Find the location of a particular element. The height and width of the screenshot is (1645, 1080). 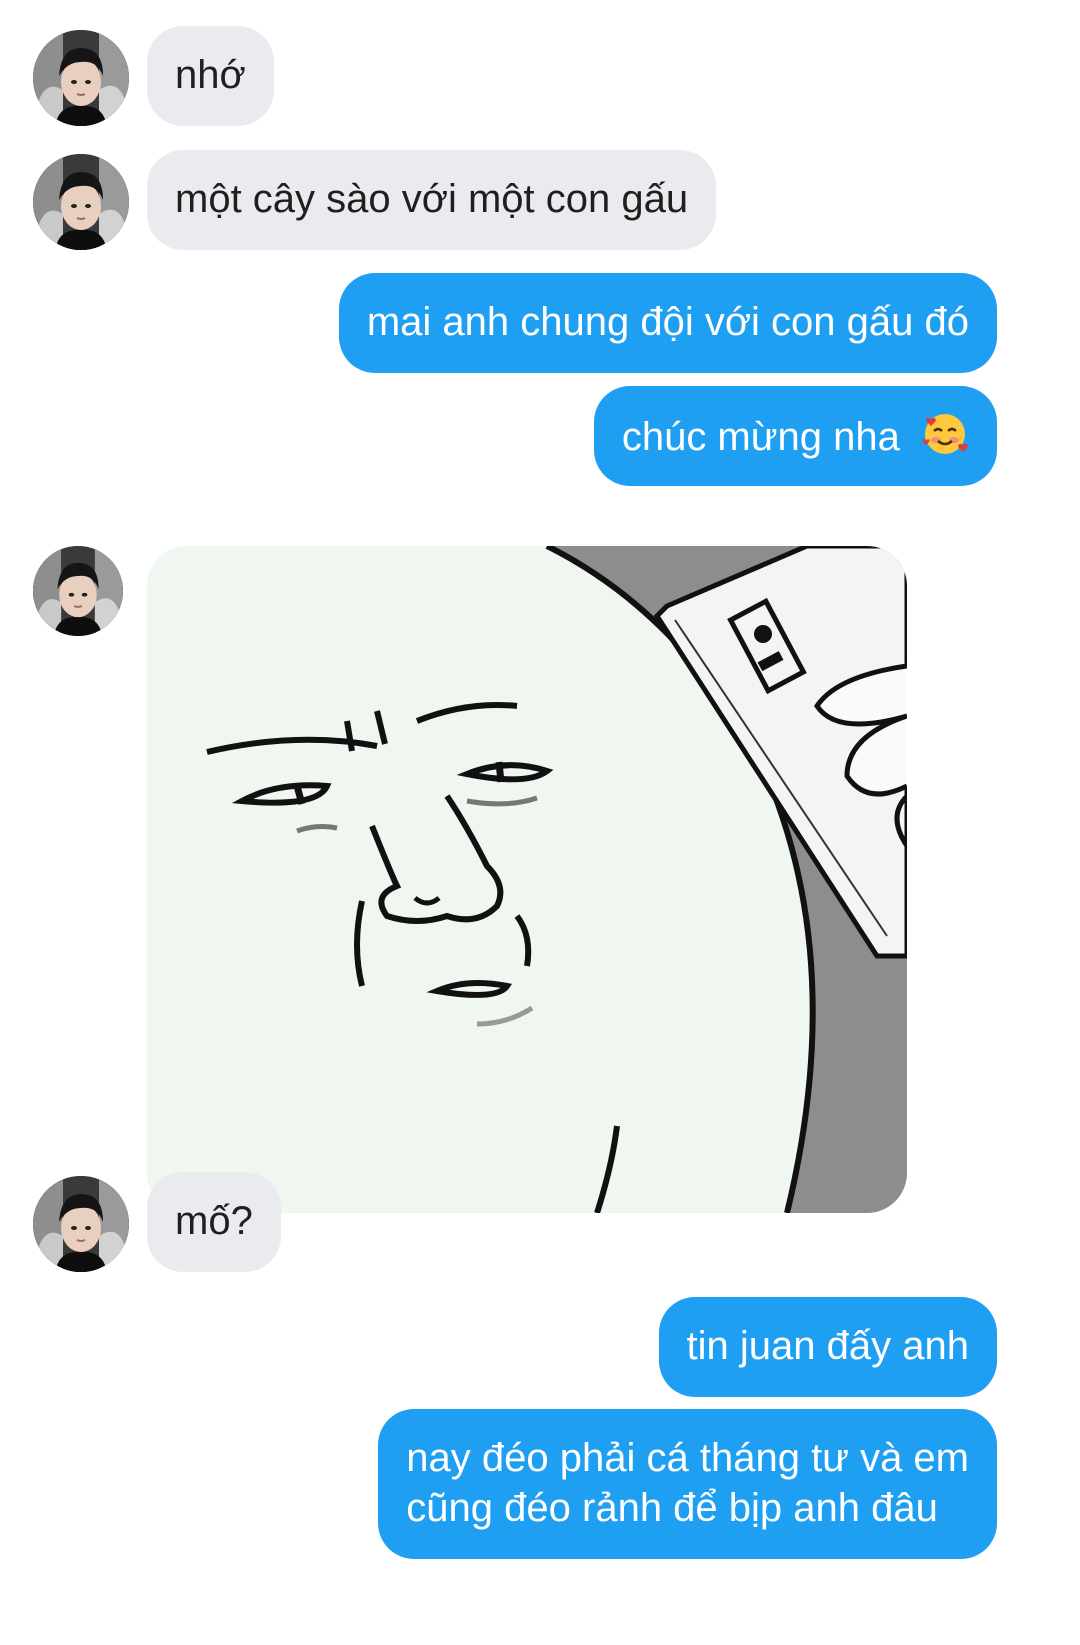

incoming-message: một cây sào với một con gấu is located at coordinates (432, 200).